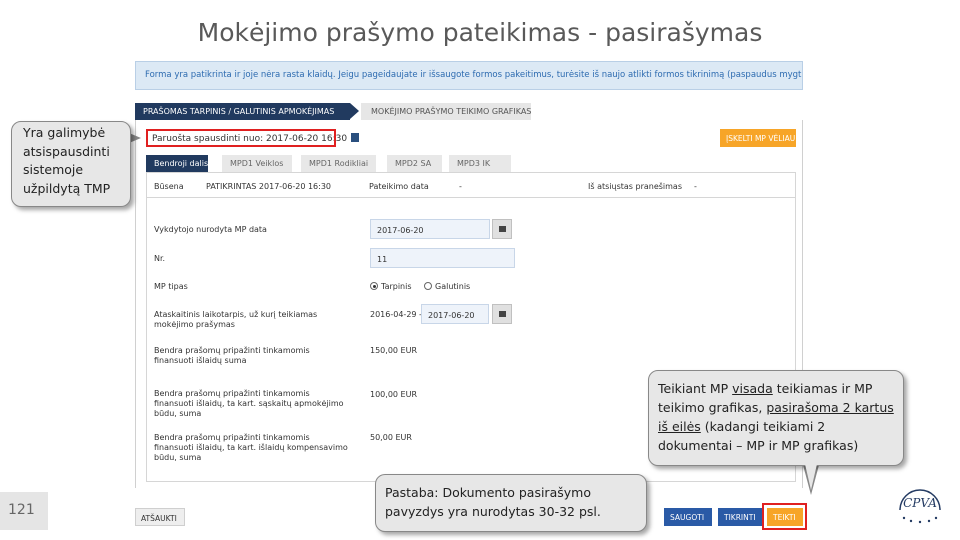  What do you see at coordinates (635, 186) in the screenshot?
I see `notice-label: Iš atsiųstas pranešimas` at bounding box center [635, 186].